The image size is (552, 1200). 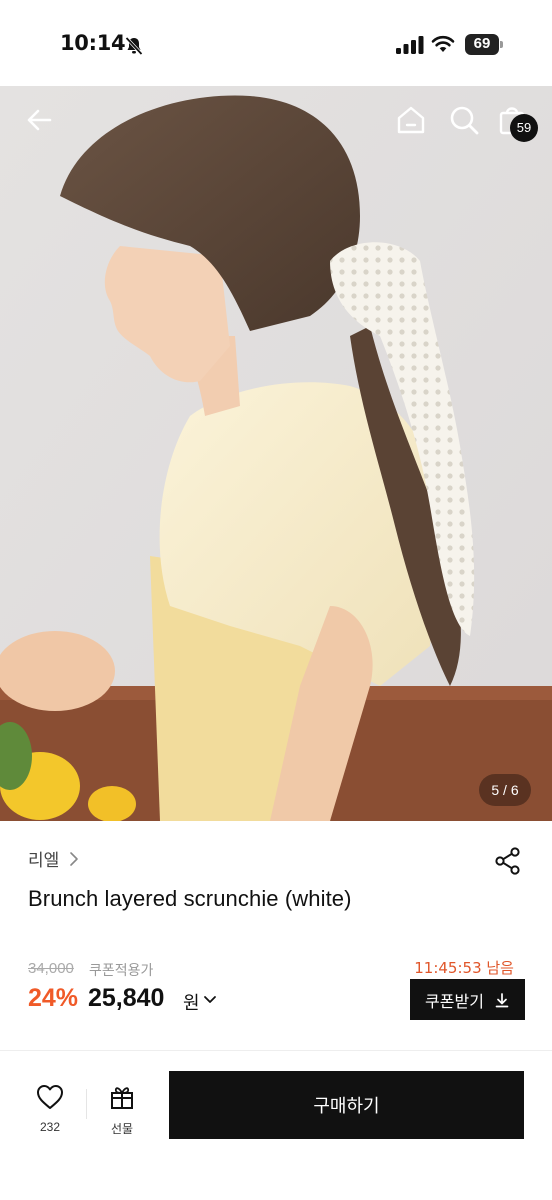 I want to click on original-price: 34,000, so click(x=51, y=968).